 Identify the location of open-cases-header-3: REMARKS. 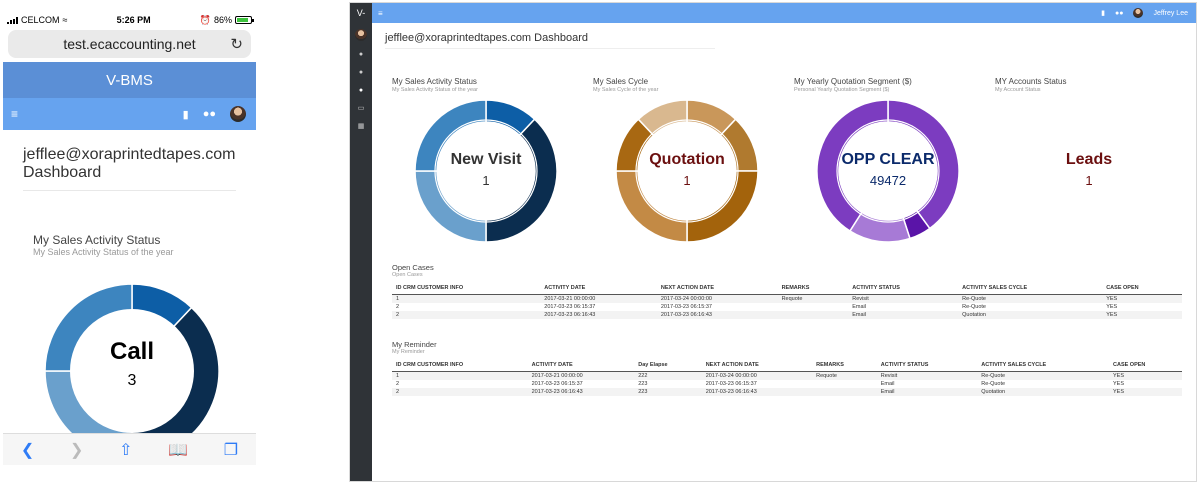
(813, 289).